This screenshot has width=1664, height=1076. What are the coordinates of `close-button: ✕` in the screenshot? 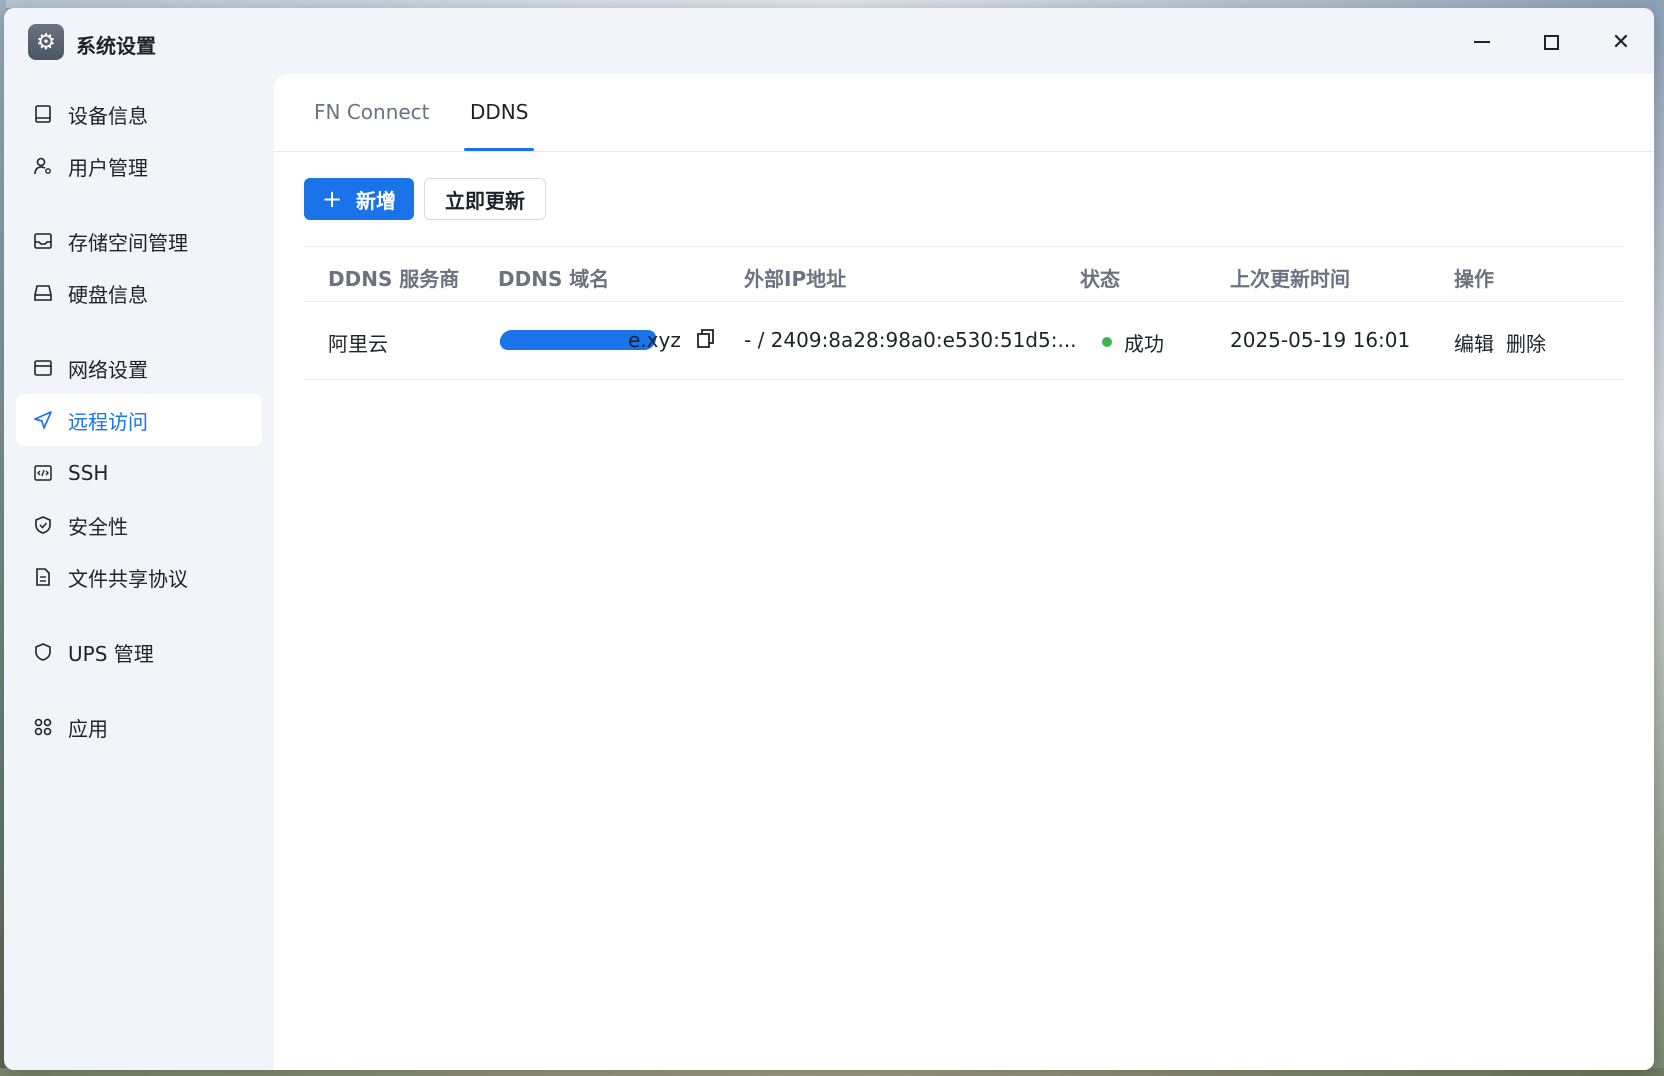 It's located at (1621, 42).